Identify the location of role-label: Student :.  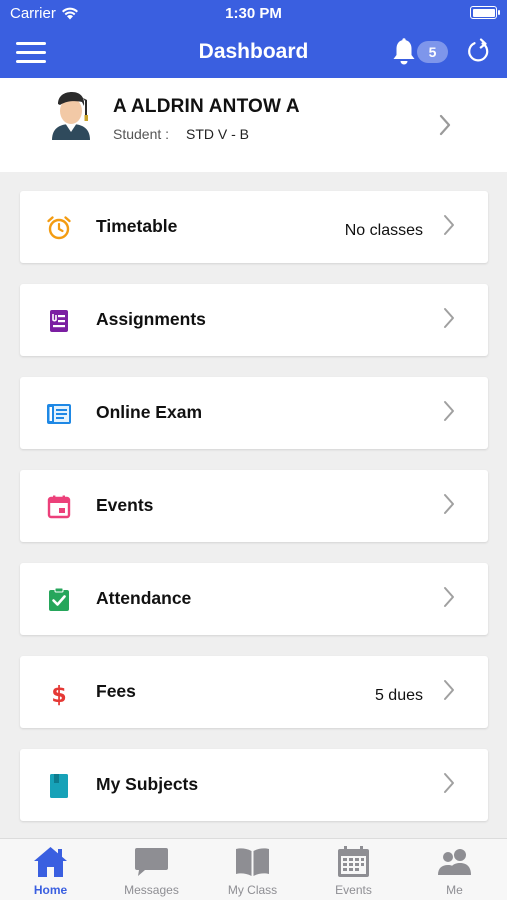
(141, 134).